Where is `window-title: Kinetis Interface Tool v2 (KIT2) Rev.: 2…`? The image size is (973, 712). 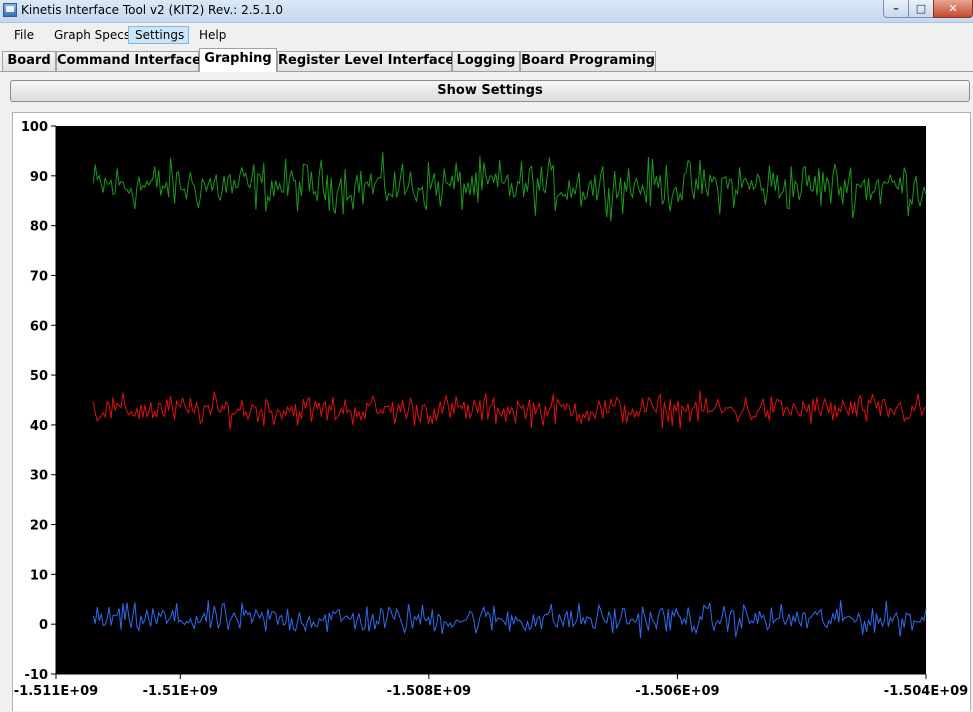 window-title: Kinetis Interface Tool v2 (KIT2) Rev.: 2… is located at coordinates (152, 10).